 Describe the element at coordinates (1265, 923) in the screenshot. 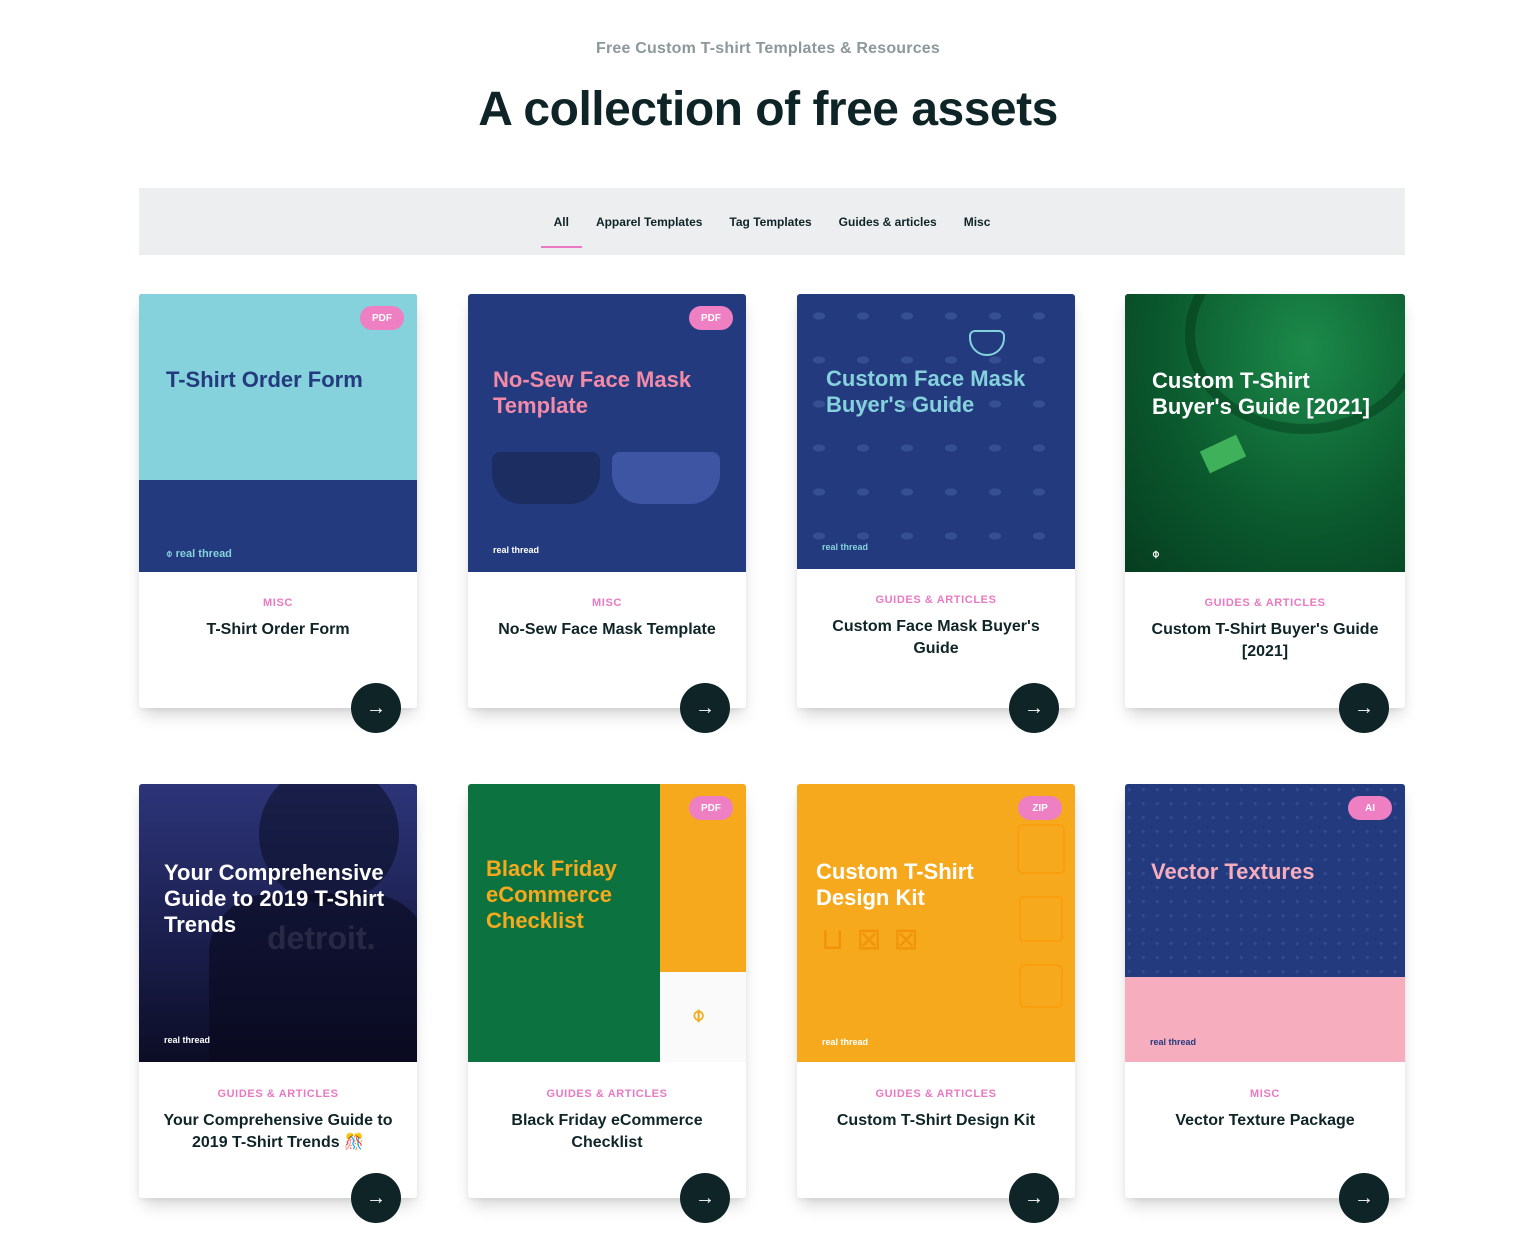

I see `card-thumbnail: AI Vector Textures real thread` at that location.